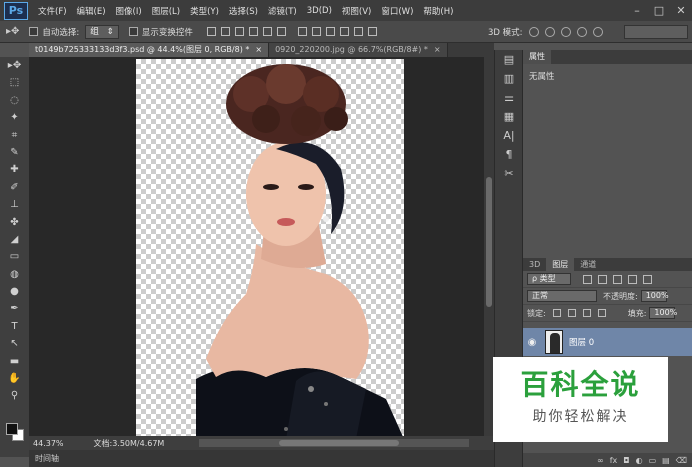 This screenshot has height=467, width=692. What do you see at coordinates (14, 152) in the screenshot?
I see `eyedropper-tool-icon: ✎` at bounding box center [14, 152].